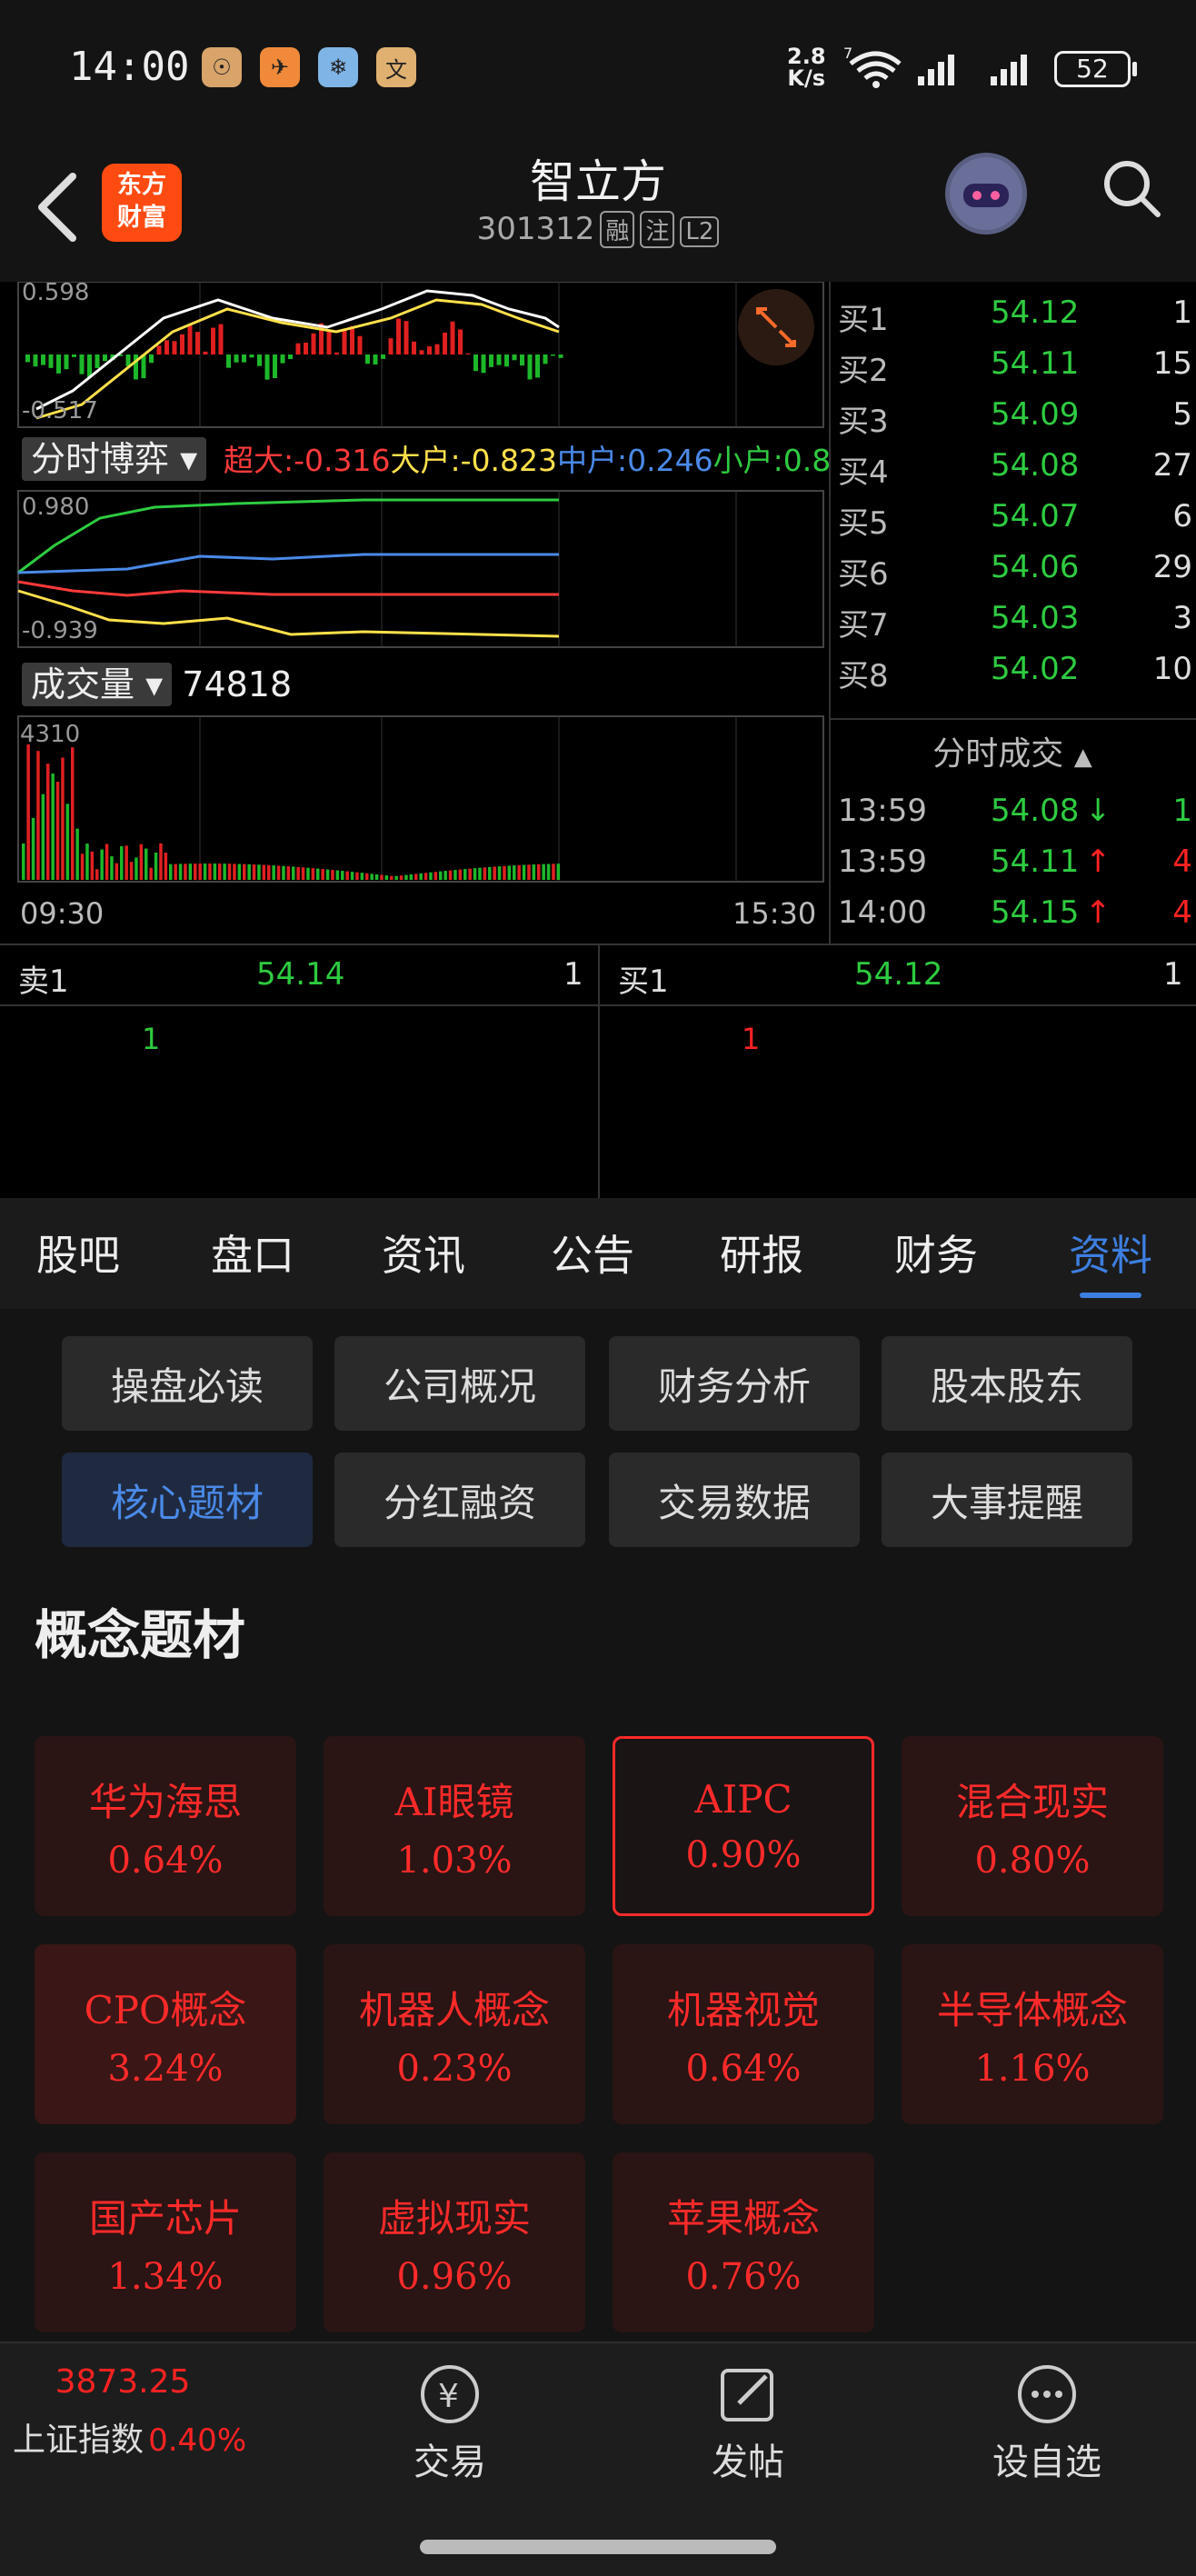 This screenshot has height=2576, width=1196. What do you see at coordinates (743, 1826) in the screenshot?
I see `concept-card: AIPC 0.90%` at bounding box center [743, 1826].